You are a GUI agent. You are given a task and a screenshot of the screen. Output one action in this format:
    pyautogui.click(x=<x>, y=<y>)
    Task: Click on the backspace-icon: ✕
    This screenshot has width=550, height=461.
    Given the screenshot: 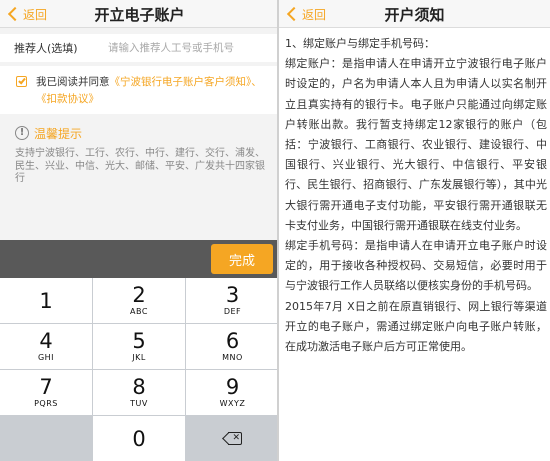 What is the action you would take?
    pyautogui.click(x=231, y=438)
    